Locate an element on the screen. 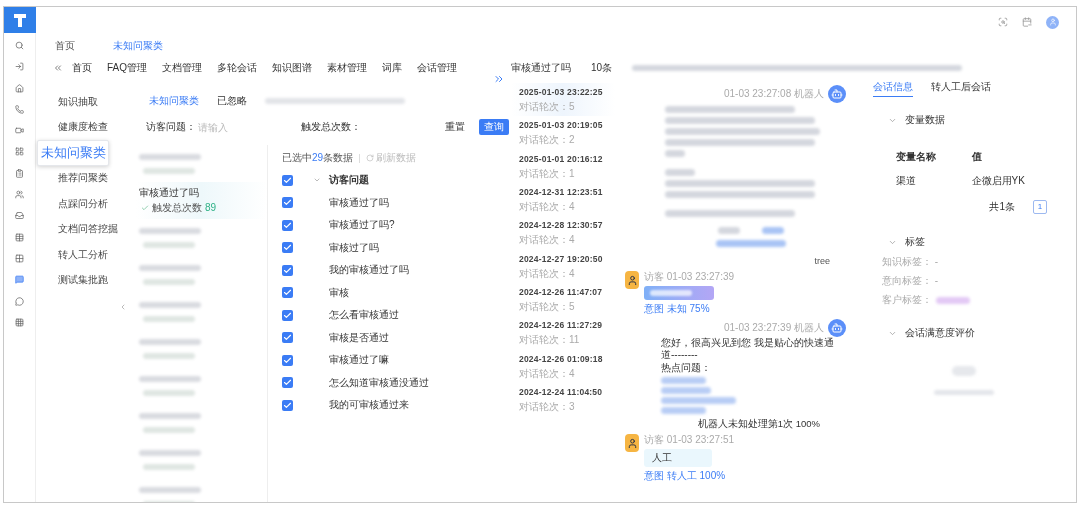 This screenshot has width=1080, height=509. info-tab: 转人工后会话 is located at coordinates (961, 89).